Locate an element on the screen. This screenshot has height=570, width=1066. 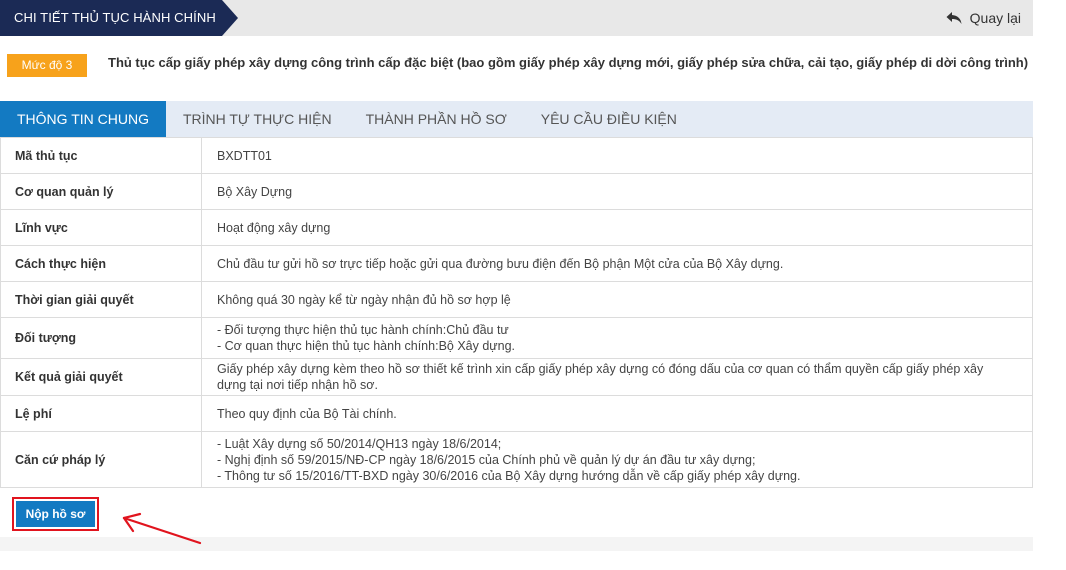
page-title: CHI TIẾT THỦ TỤC HÀNH CHÍNH is located at coordinates (119, 18).